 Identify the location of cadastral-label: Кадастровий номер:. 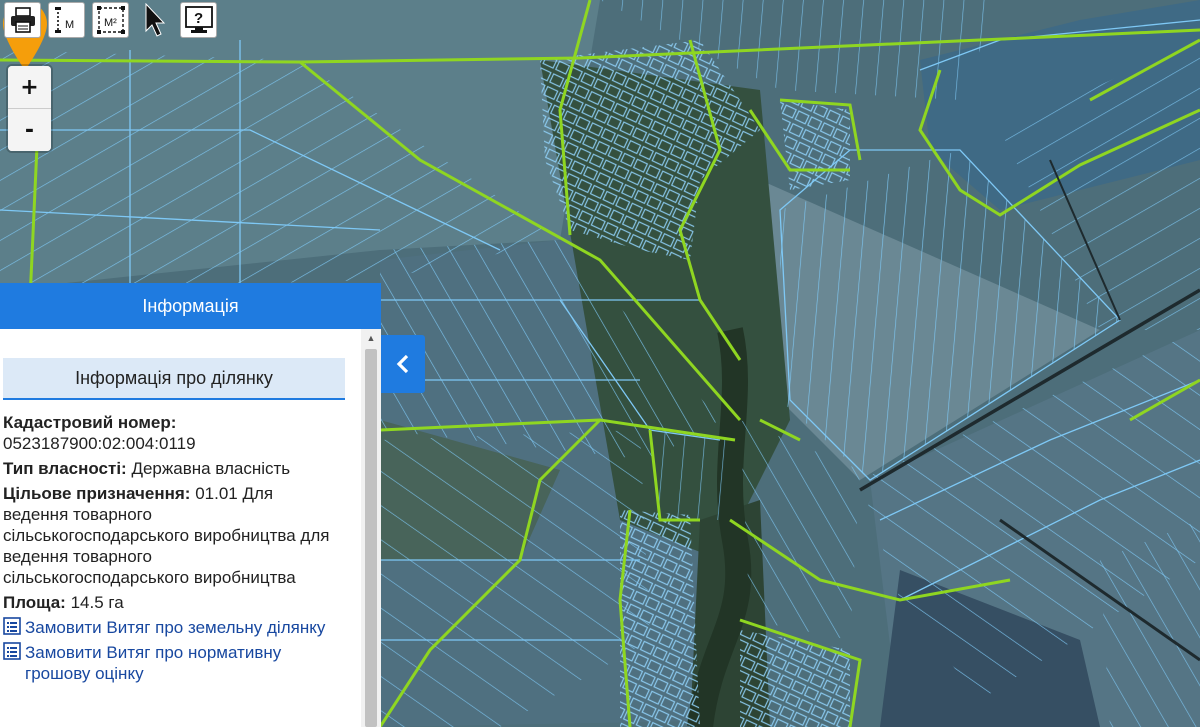
(90, 422).